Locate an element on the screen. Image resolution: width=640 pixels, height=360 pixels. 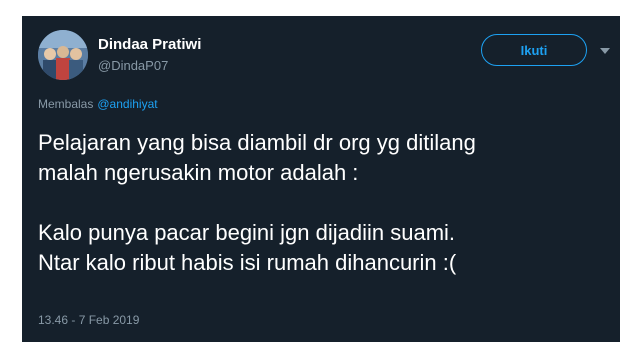
display-name: Dindaa Pratiwi is located at coordinates (149, 45).